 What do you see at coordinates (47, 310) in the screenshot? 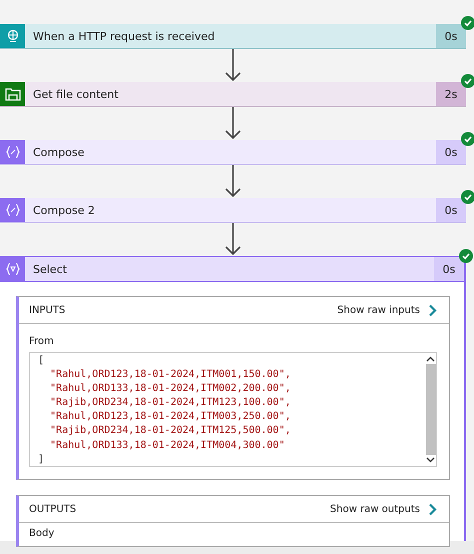
I see `panel-title: INPUTS` at bounding box center [47, 310].